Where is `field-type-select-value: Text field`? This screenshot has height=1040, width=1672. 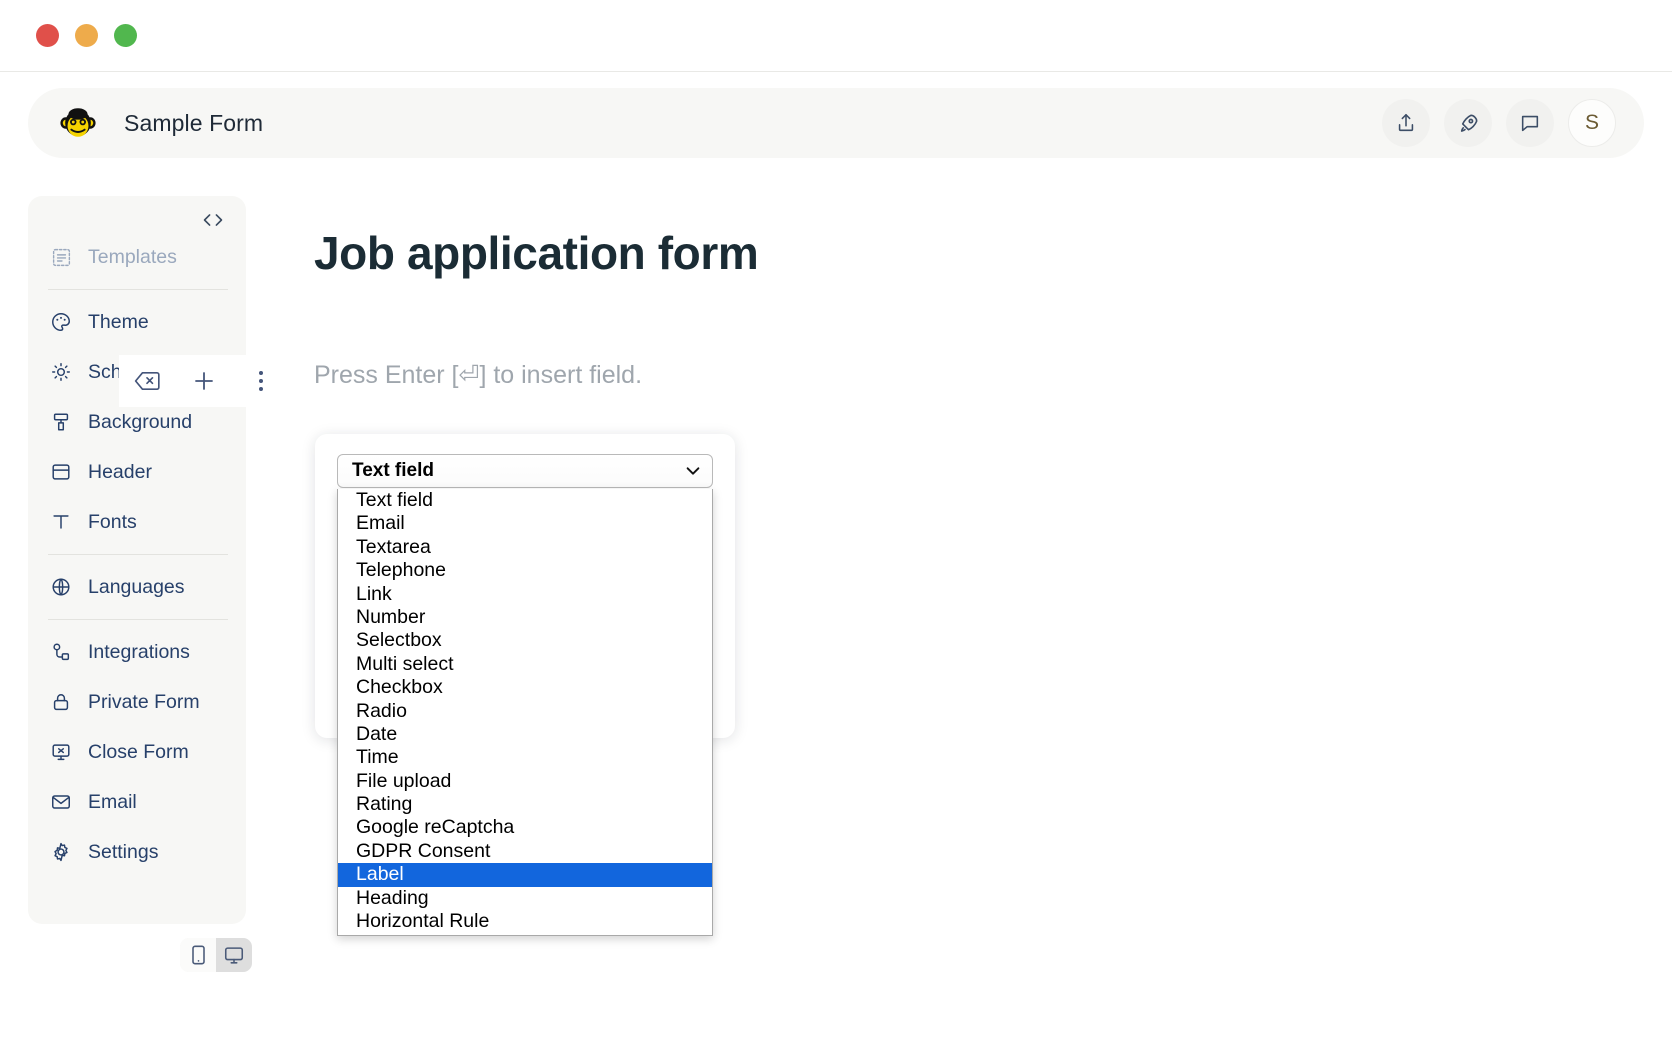 field-type-select-value: Text field is located at coordinates (393, 470).